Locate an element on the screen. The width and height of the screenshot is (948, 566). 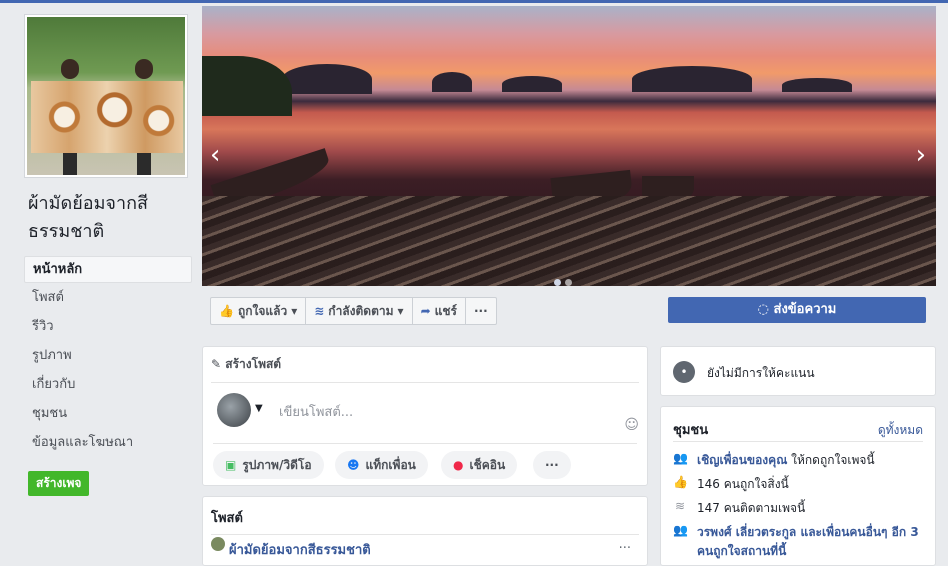
avatar is located at coordinates (234, 410).